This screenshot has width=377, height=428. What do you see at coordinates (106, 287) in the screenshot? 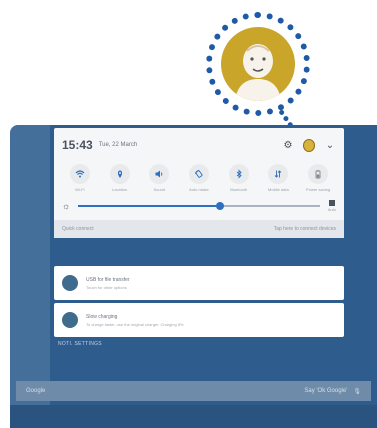
I see `notification-subtitle: Touch for other options` at bounding box center [106, 287].